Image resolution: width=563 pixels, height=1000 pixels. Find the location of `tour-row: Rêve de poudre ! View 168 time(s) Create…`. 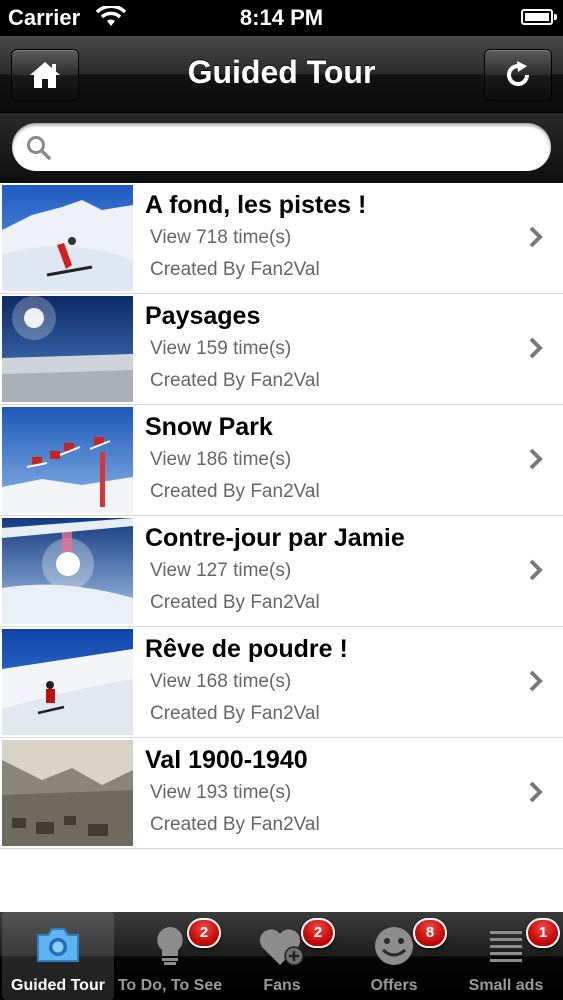

tour-row: Rêve de poudre ! View 168 time(s) Create… is located at coordinates (281, 682).